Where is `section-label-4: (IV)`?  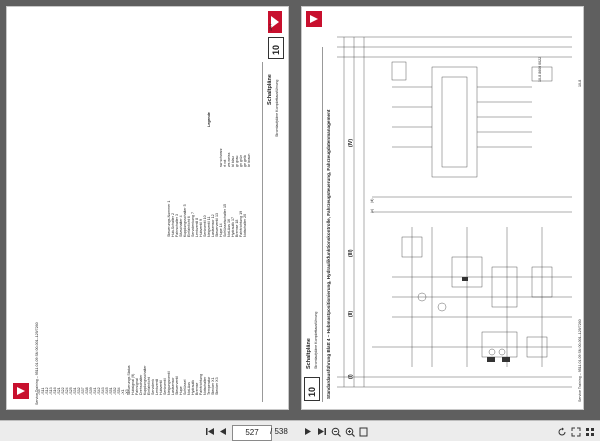 section-label-4: (IV) is located at coordinates (351, 142).